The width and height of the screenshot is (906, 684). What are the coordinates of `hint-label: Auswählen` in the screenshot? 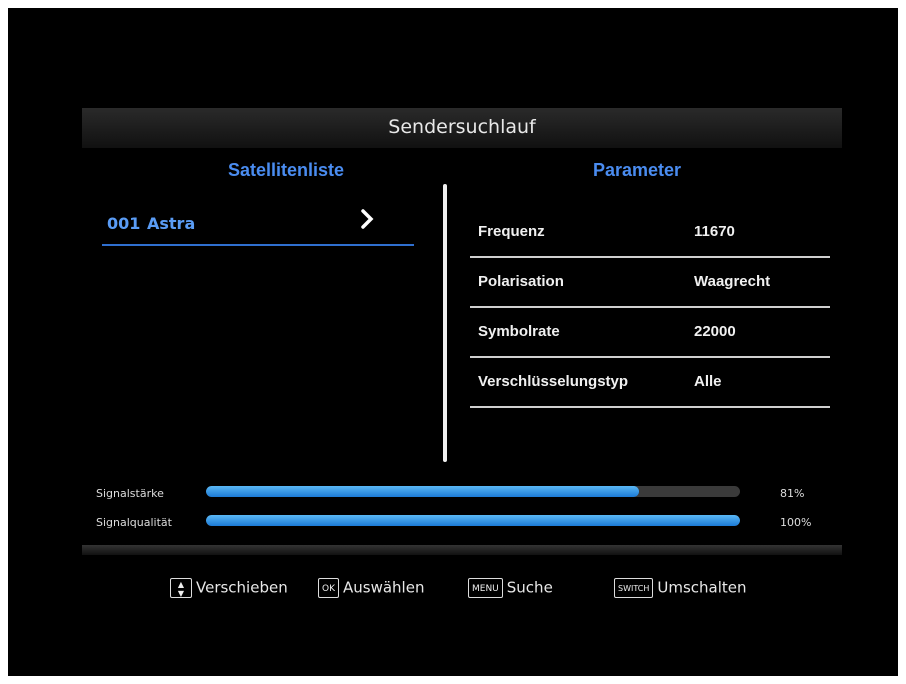 It's located at (384, 587).